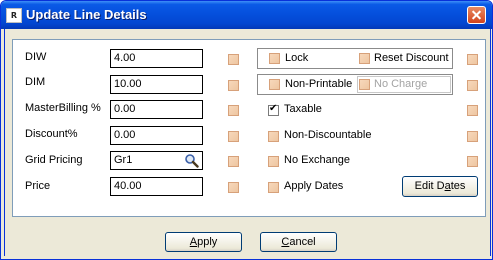 The width and height of the screenshot is (493, 260). Describe the element at coordinates (35, 82) in the screenshot. I see `dim-label: DIM` at that location.